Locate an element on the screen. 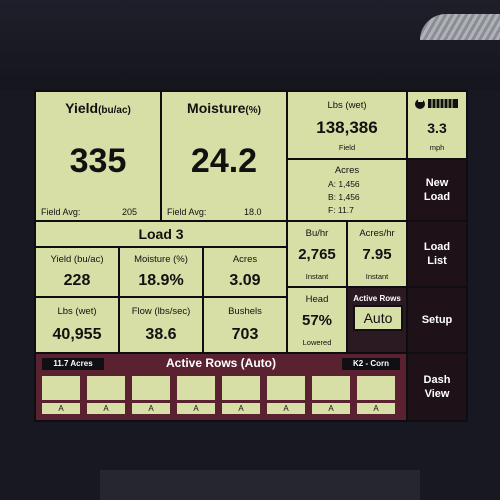 Image resolution: width=500 pixels, height=500 pixels. load-title-bar: Load 3 is located at coordinates (161, 234).